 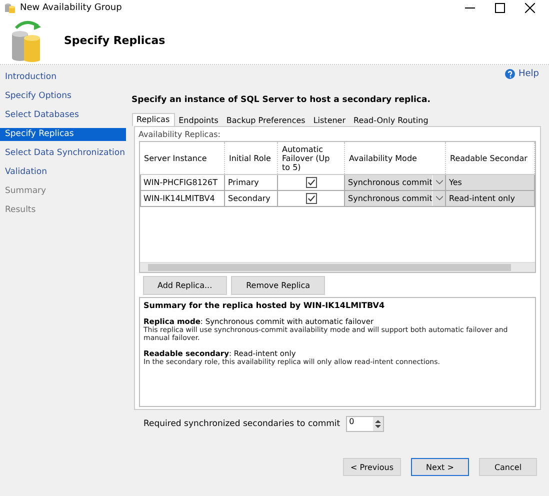 I want to click on sidebar-item: Validation, so click(x=63, y=172).